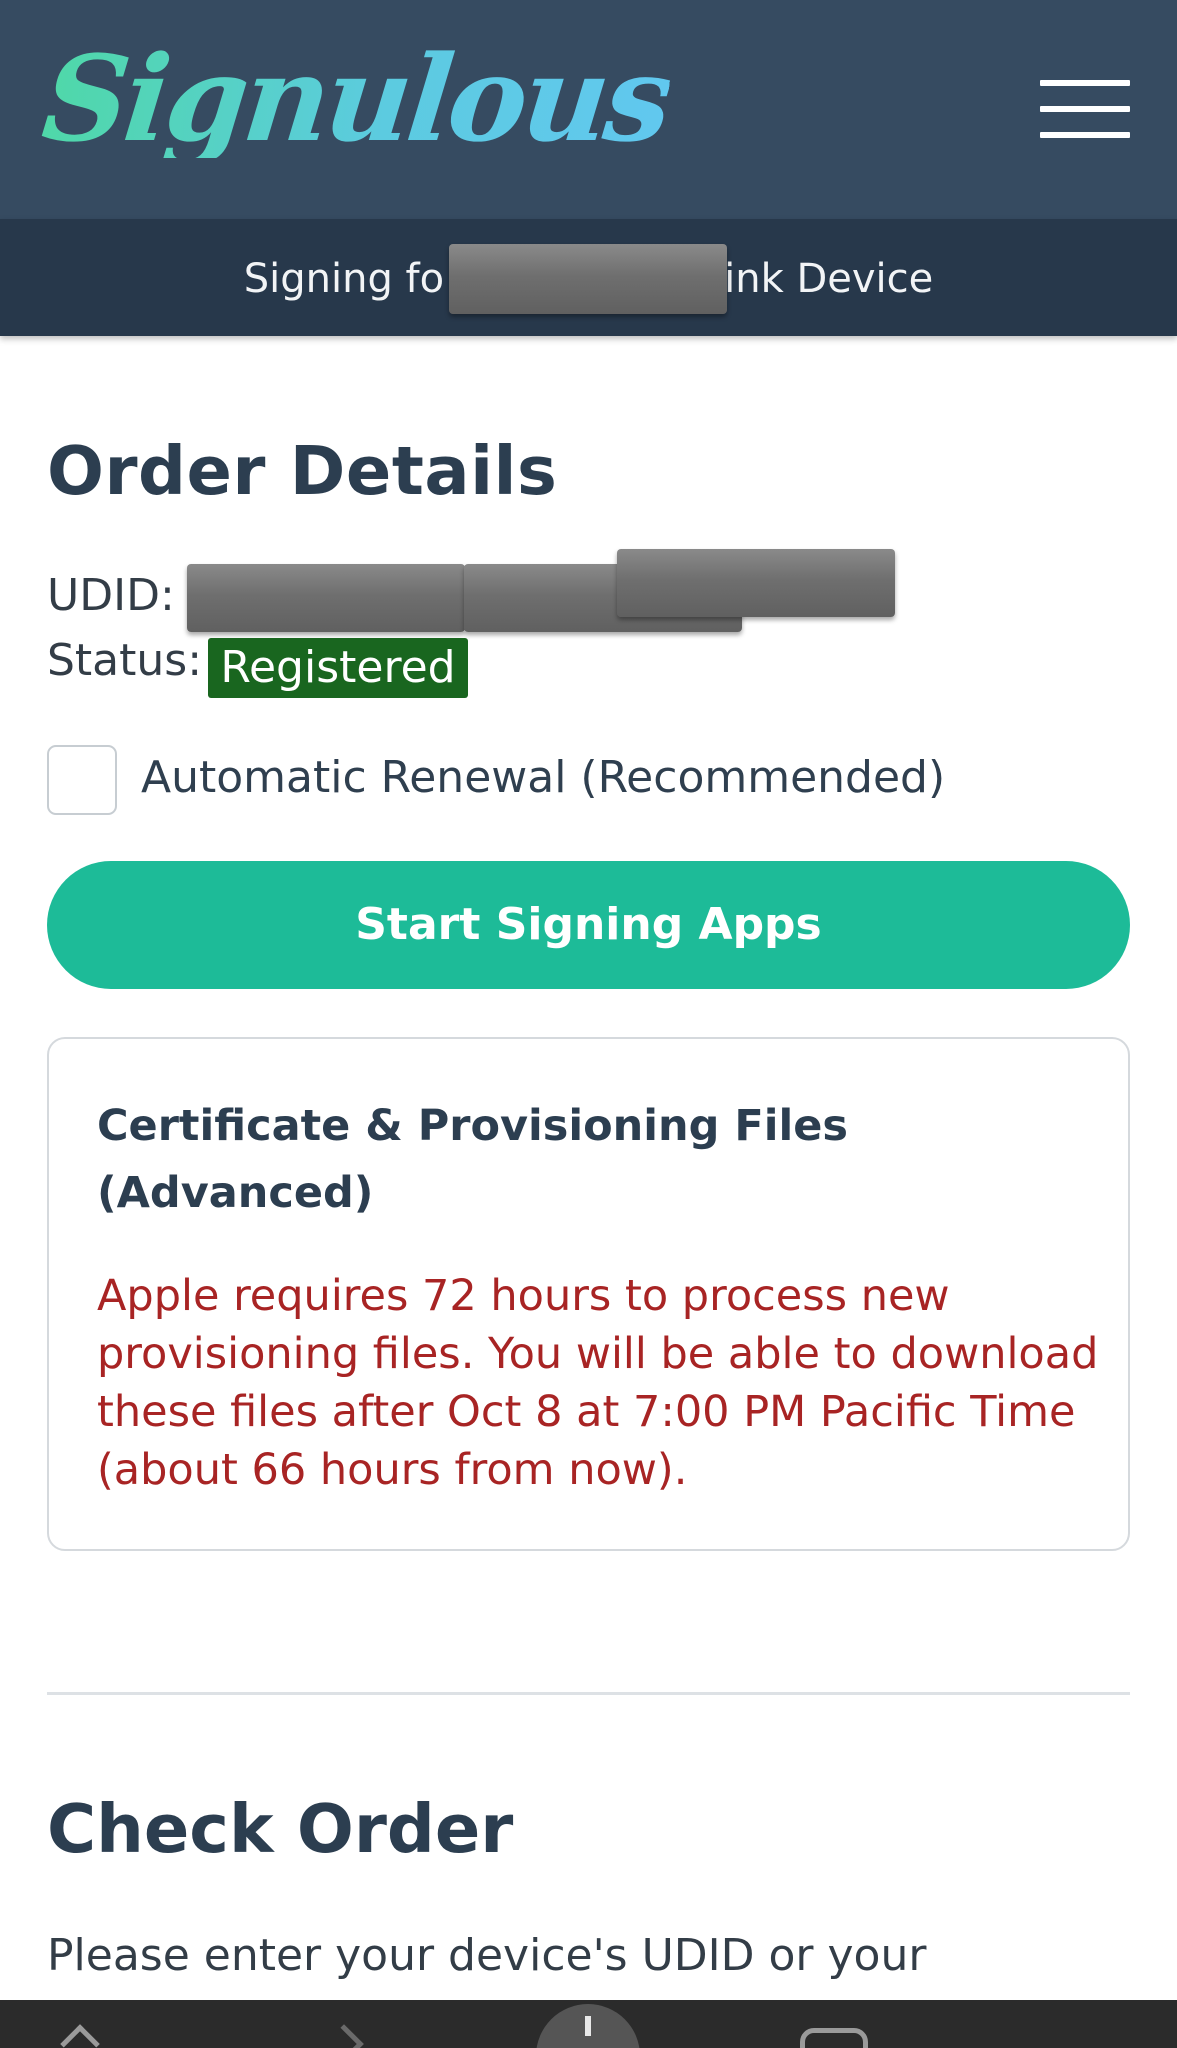 The image size is (1177, 2048). Describe the element at coordinates (588, 1693) in the screenshot. I see `section-divider` at that location.